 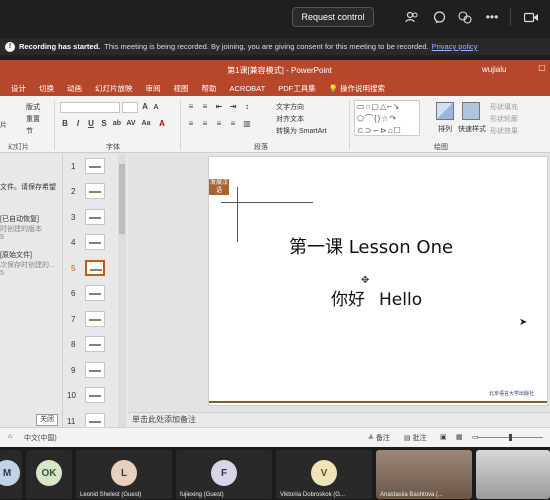 What do you see at coordinates (93, 346) in the screenshot?
I see `slide-thumbnail: 8` at bounding box center [93, 346].